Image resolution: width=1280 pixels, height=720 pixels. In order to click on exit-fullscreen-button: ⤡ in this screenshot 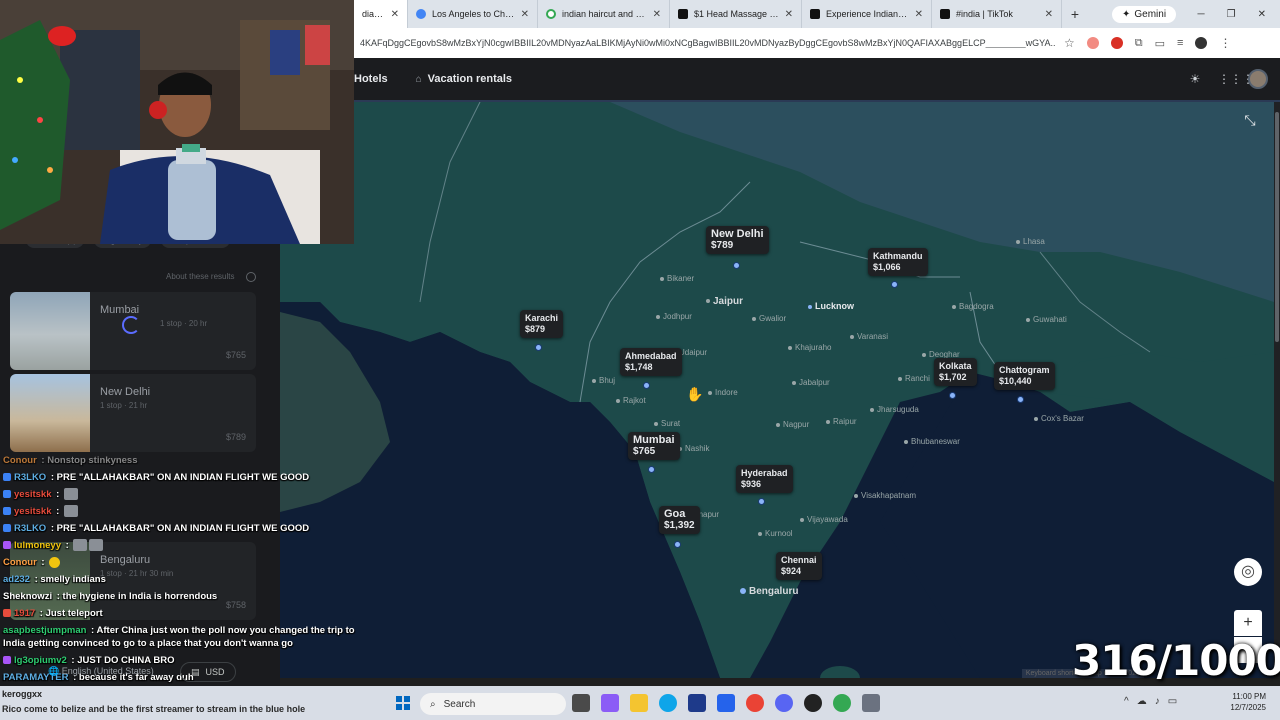, I will do `click(1250, 120)`.